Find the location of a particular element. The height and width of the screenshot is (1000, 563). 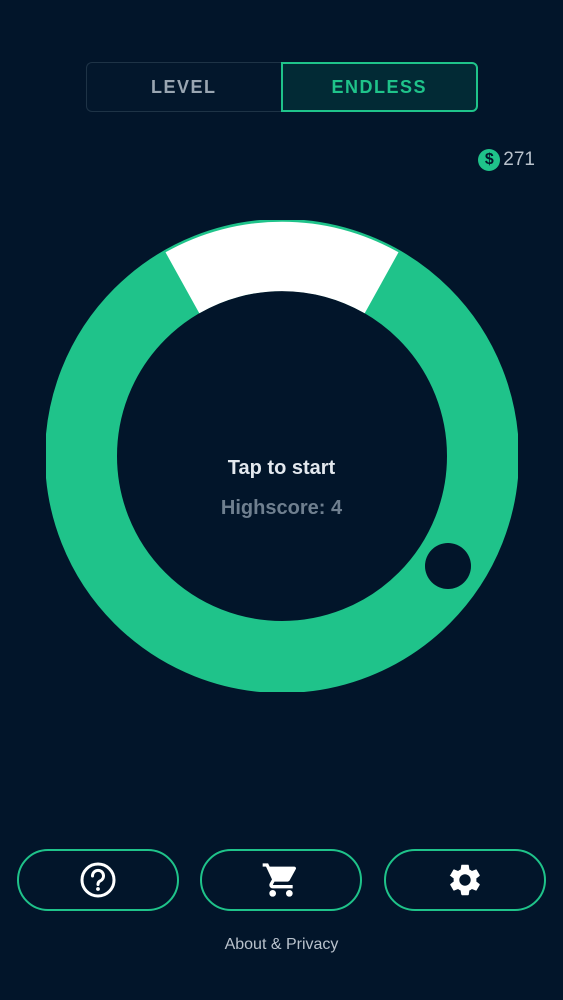

tab-endless: ENDLESS is located at coordinates (379, 87).